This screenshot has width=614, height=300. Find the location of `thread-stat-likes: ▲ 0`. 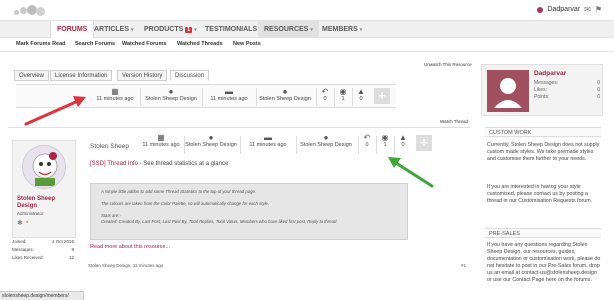

thread-stat-likes: ▲ 0 is located at coordinates (403, 140).